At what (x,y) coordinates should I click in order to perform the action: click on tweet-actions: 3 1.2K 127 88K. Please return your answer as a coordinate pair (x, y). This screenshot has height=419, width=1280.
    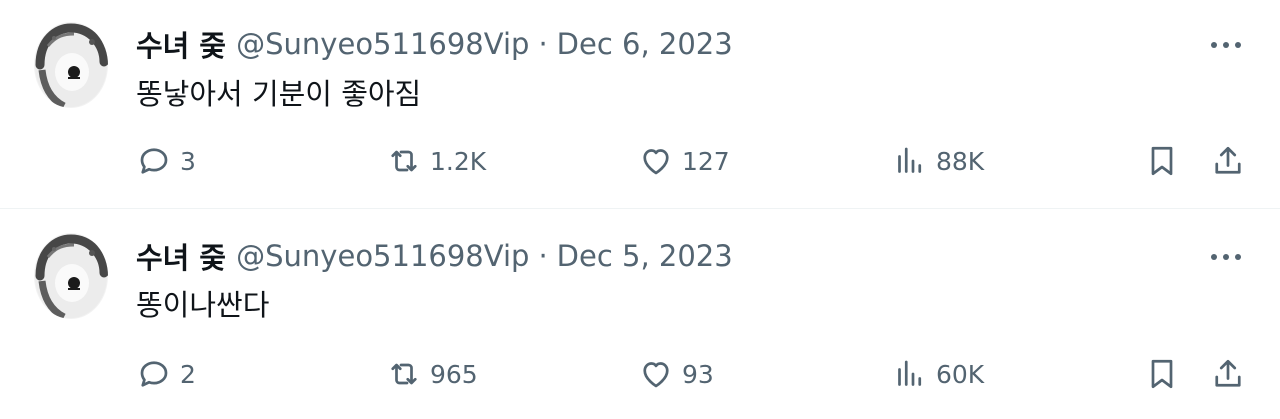
    Looking at the image, I should click on (691, 161).